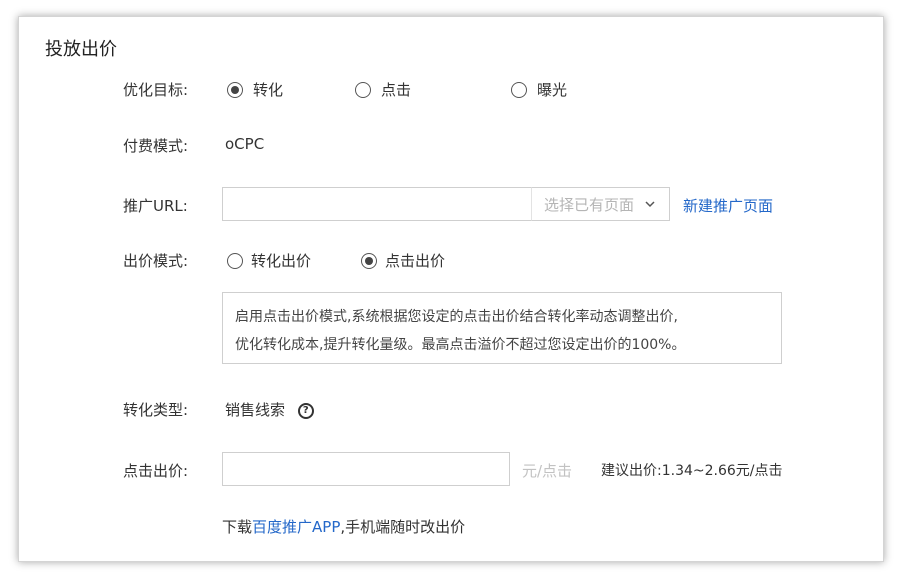 The width and height of the screenshot is (902, 578). I want to click on conversion-type-value: 销售线索, so click(255, 410).